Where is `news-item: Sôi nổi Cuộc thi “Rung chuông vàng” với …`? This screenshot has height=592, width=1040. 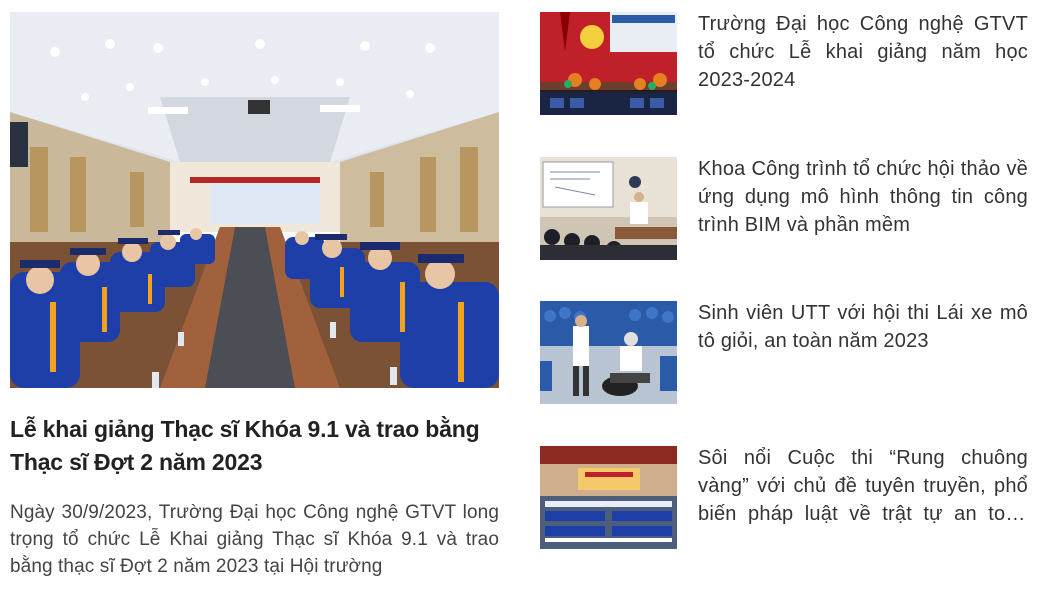
news-item: Sôi nổi Cuộc thi “Rung chuông vàng” với … is located at coordinates (785, 501).